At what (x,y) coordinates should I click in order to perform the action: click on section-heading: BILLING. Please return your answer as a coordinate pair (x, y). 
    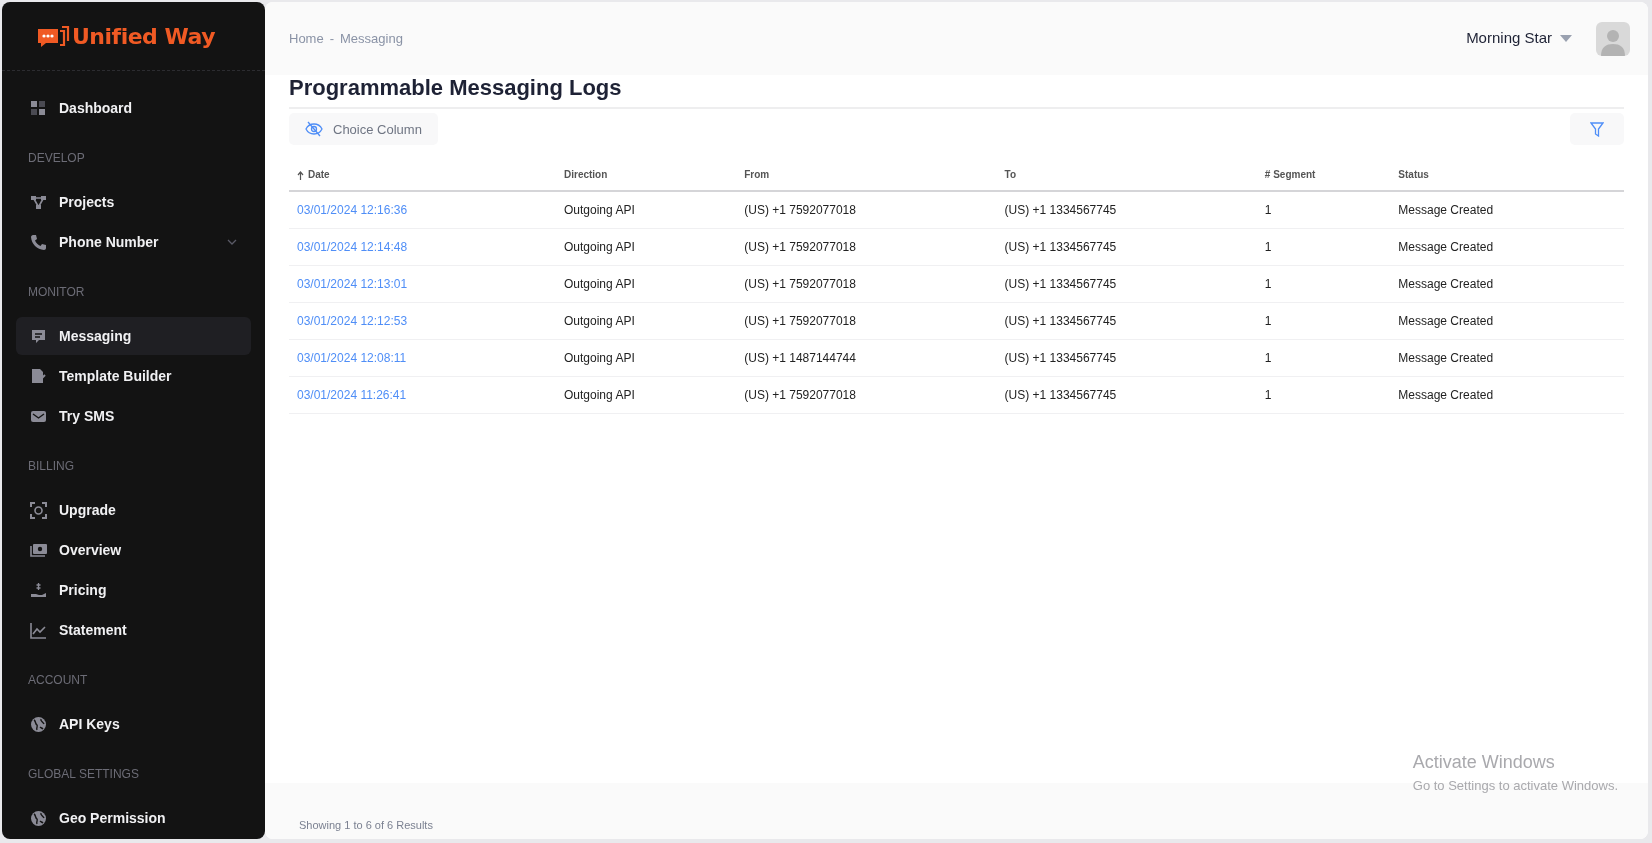
    Looking at the image, I should click on (51, 466).